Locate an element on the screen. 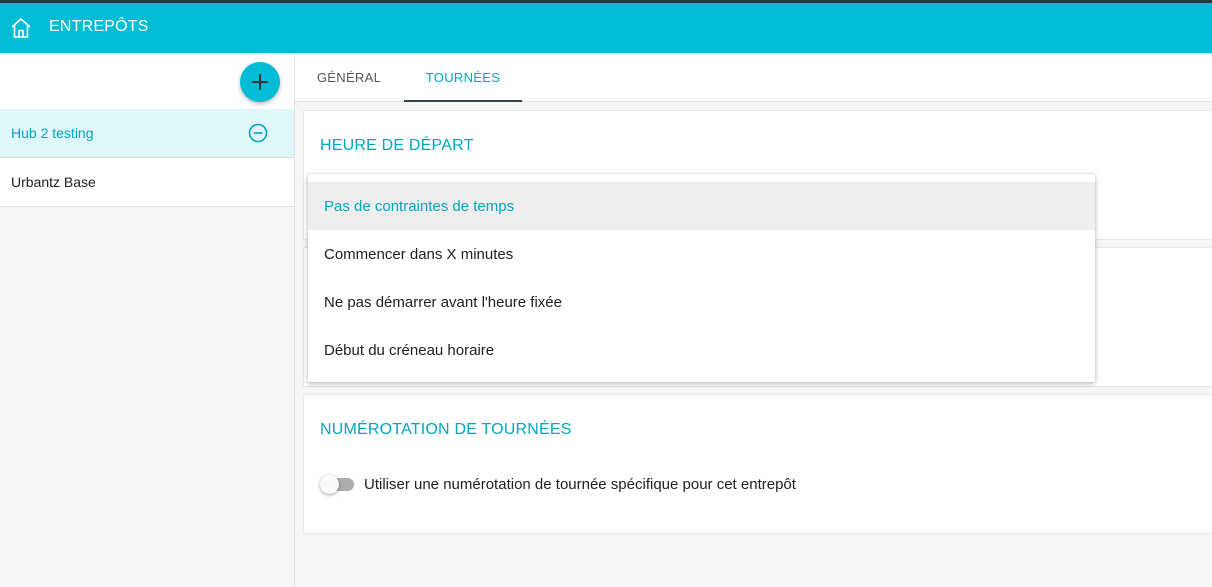 This screenshot has height=587, width=1212. home-icon is located at coordinates (21, 28).